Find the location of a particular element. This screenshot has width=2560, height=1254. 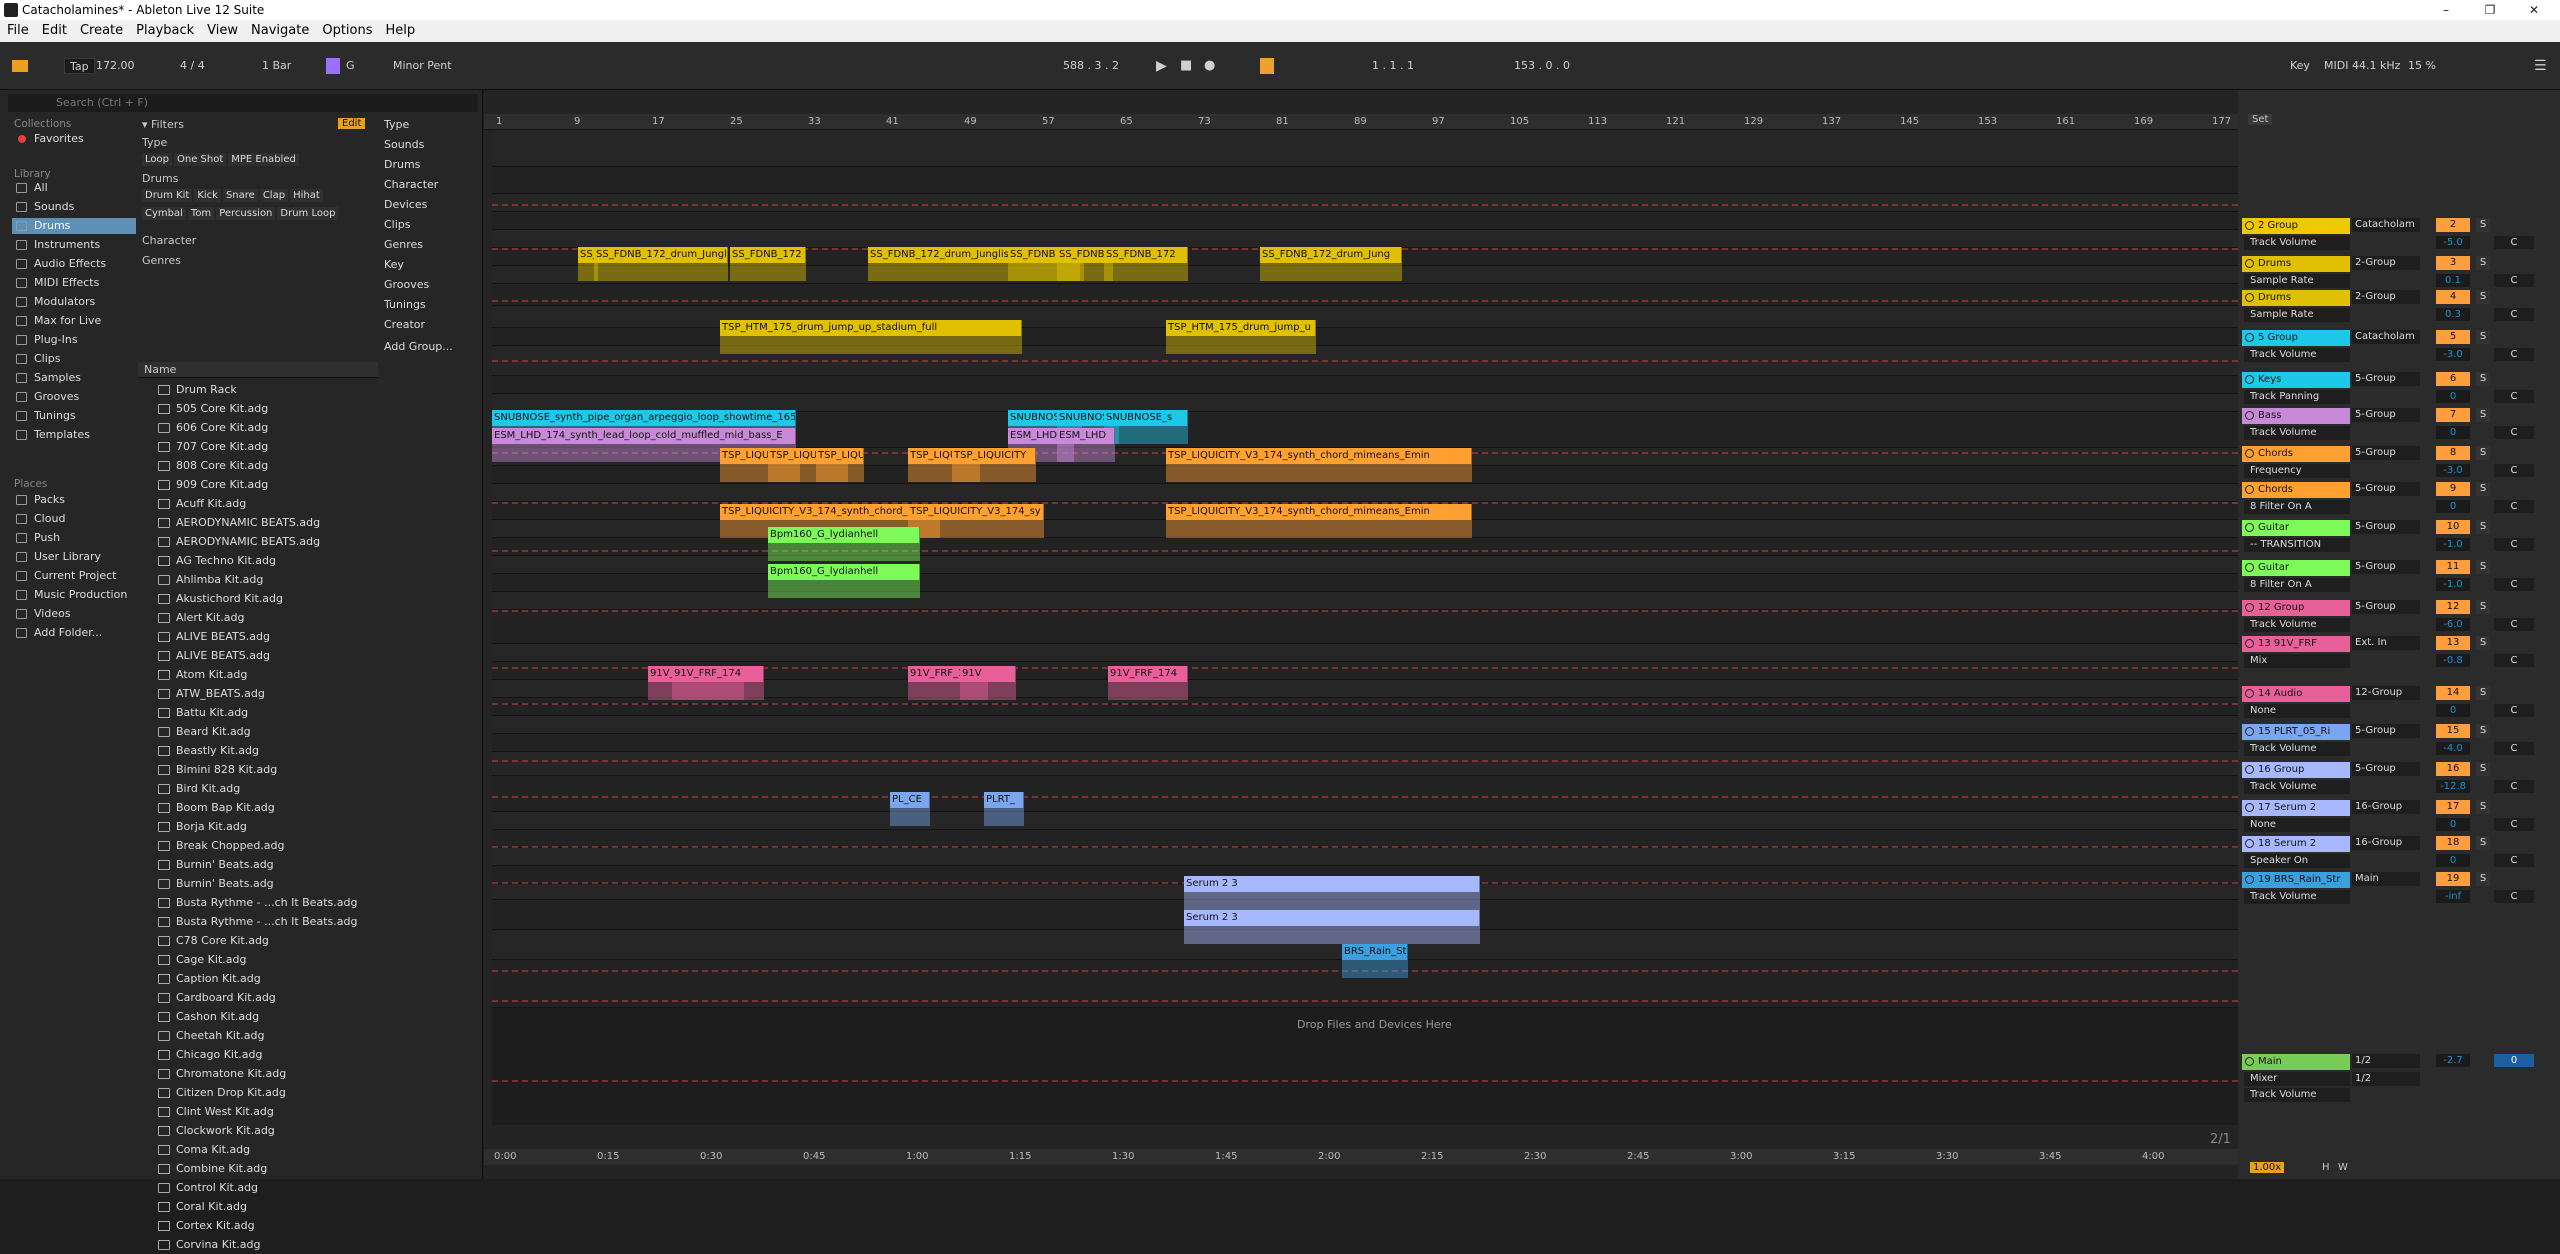

clip: ESM_LHD is located at coordinates (1086, 436).